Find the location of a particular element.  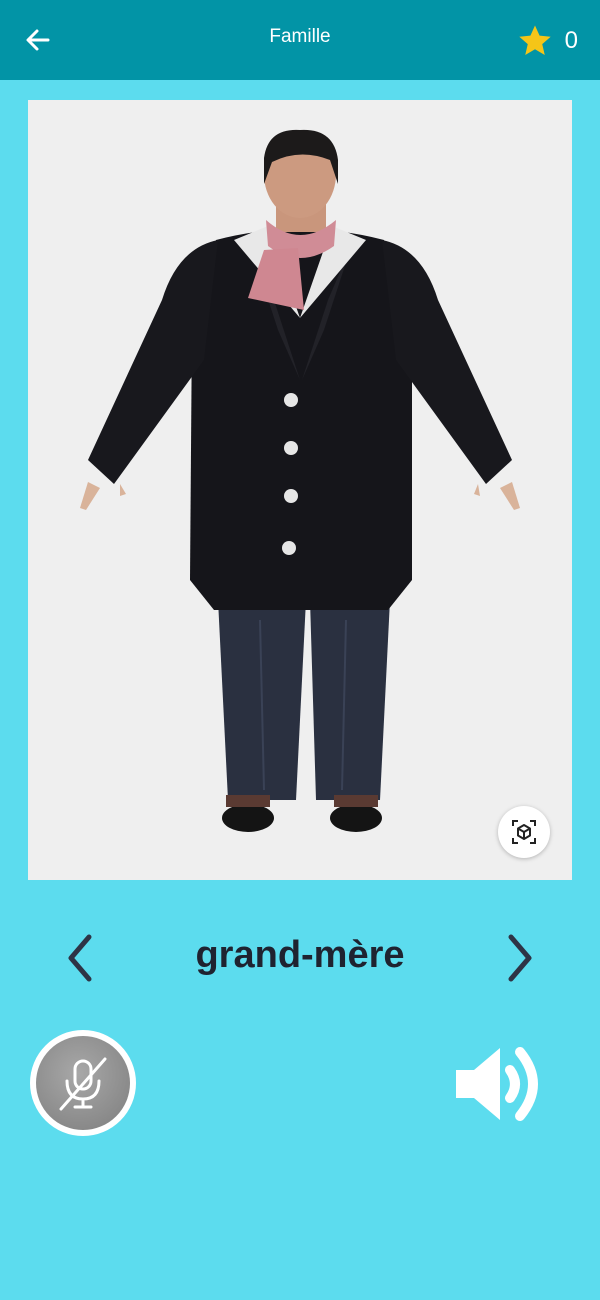

next-word-button is located at coordinates (520, 958).